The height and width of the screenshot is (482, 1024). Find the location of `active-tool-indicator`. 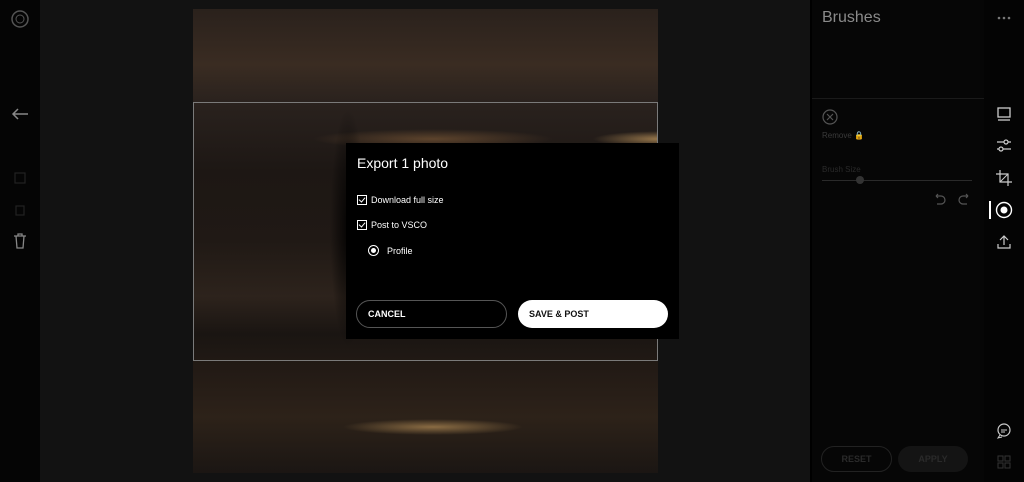

active-tool-indicator is located at coordinates (990, 210).